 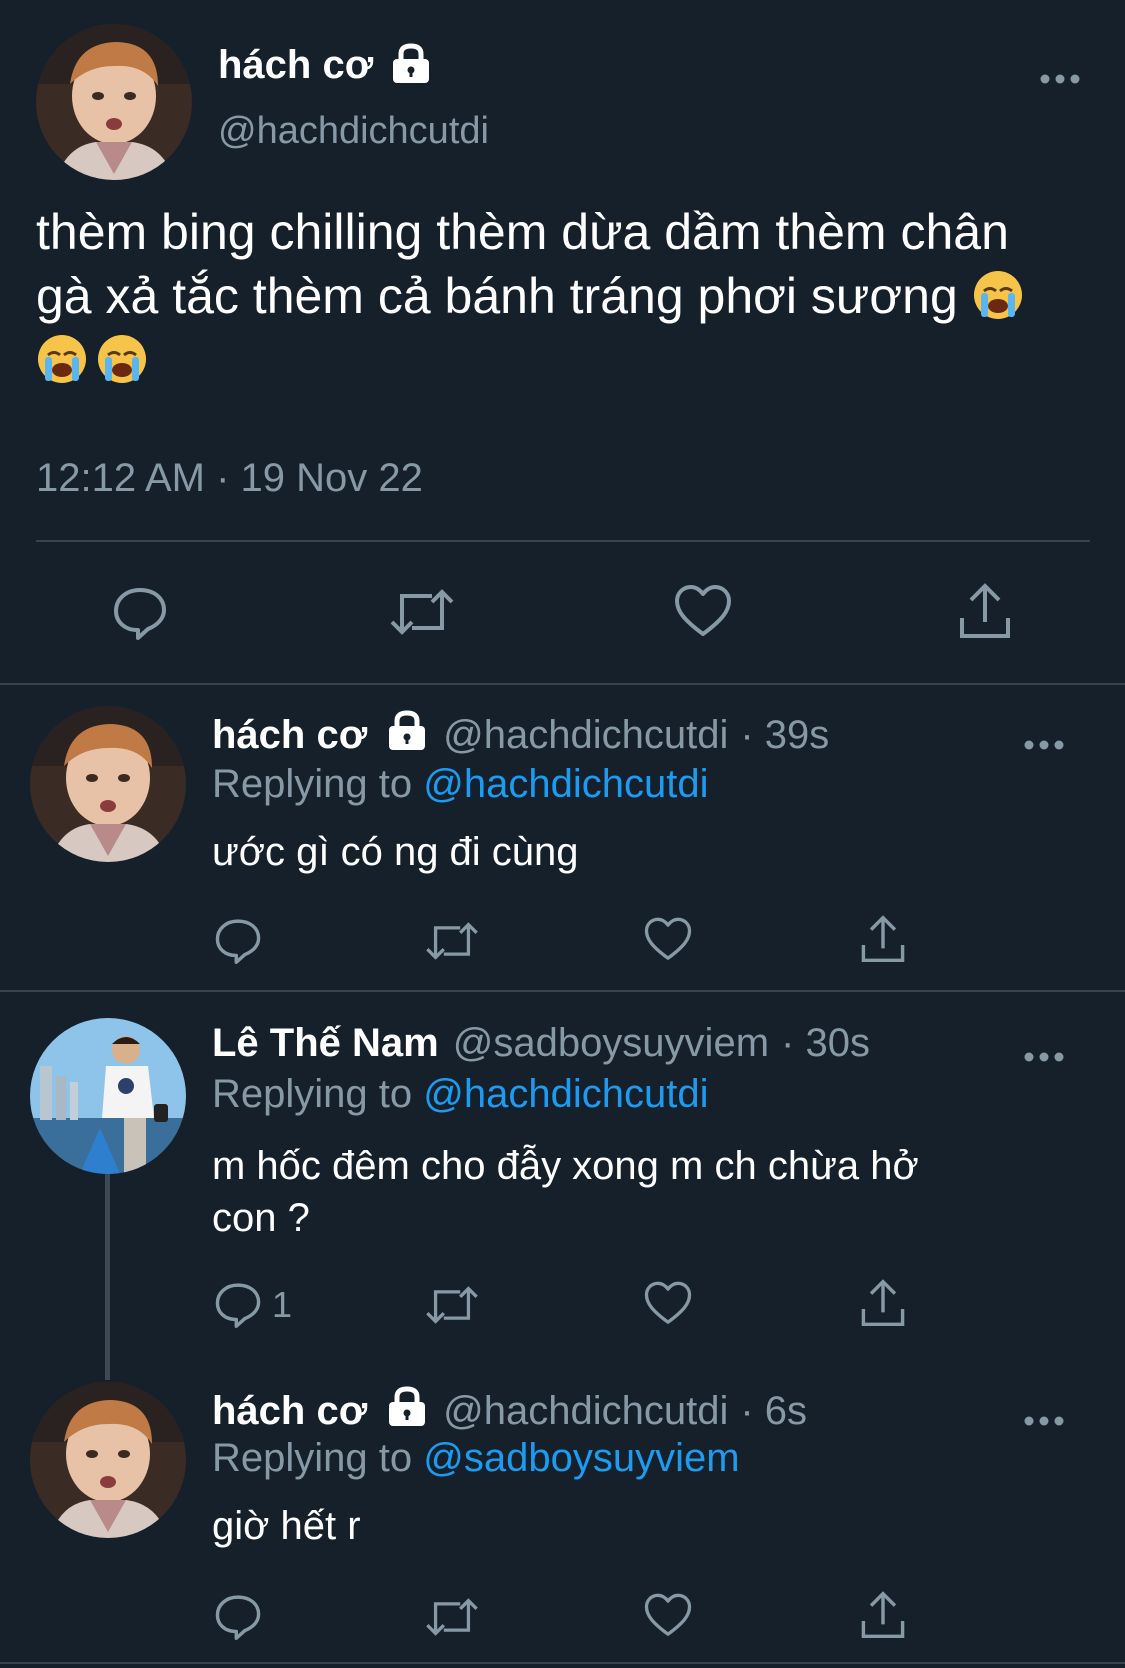 What do you see at coordinates (565, 1166) in the screenshot?
I see `reply-text-line: m hốc đêm cho đẫy xong m ch chừa hở` at bounding box center [565, 1166].